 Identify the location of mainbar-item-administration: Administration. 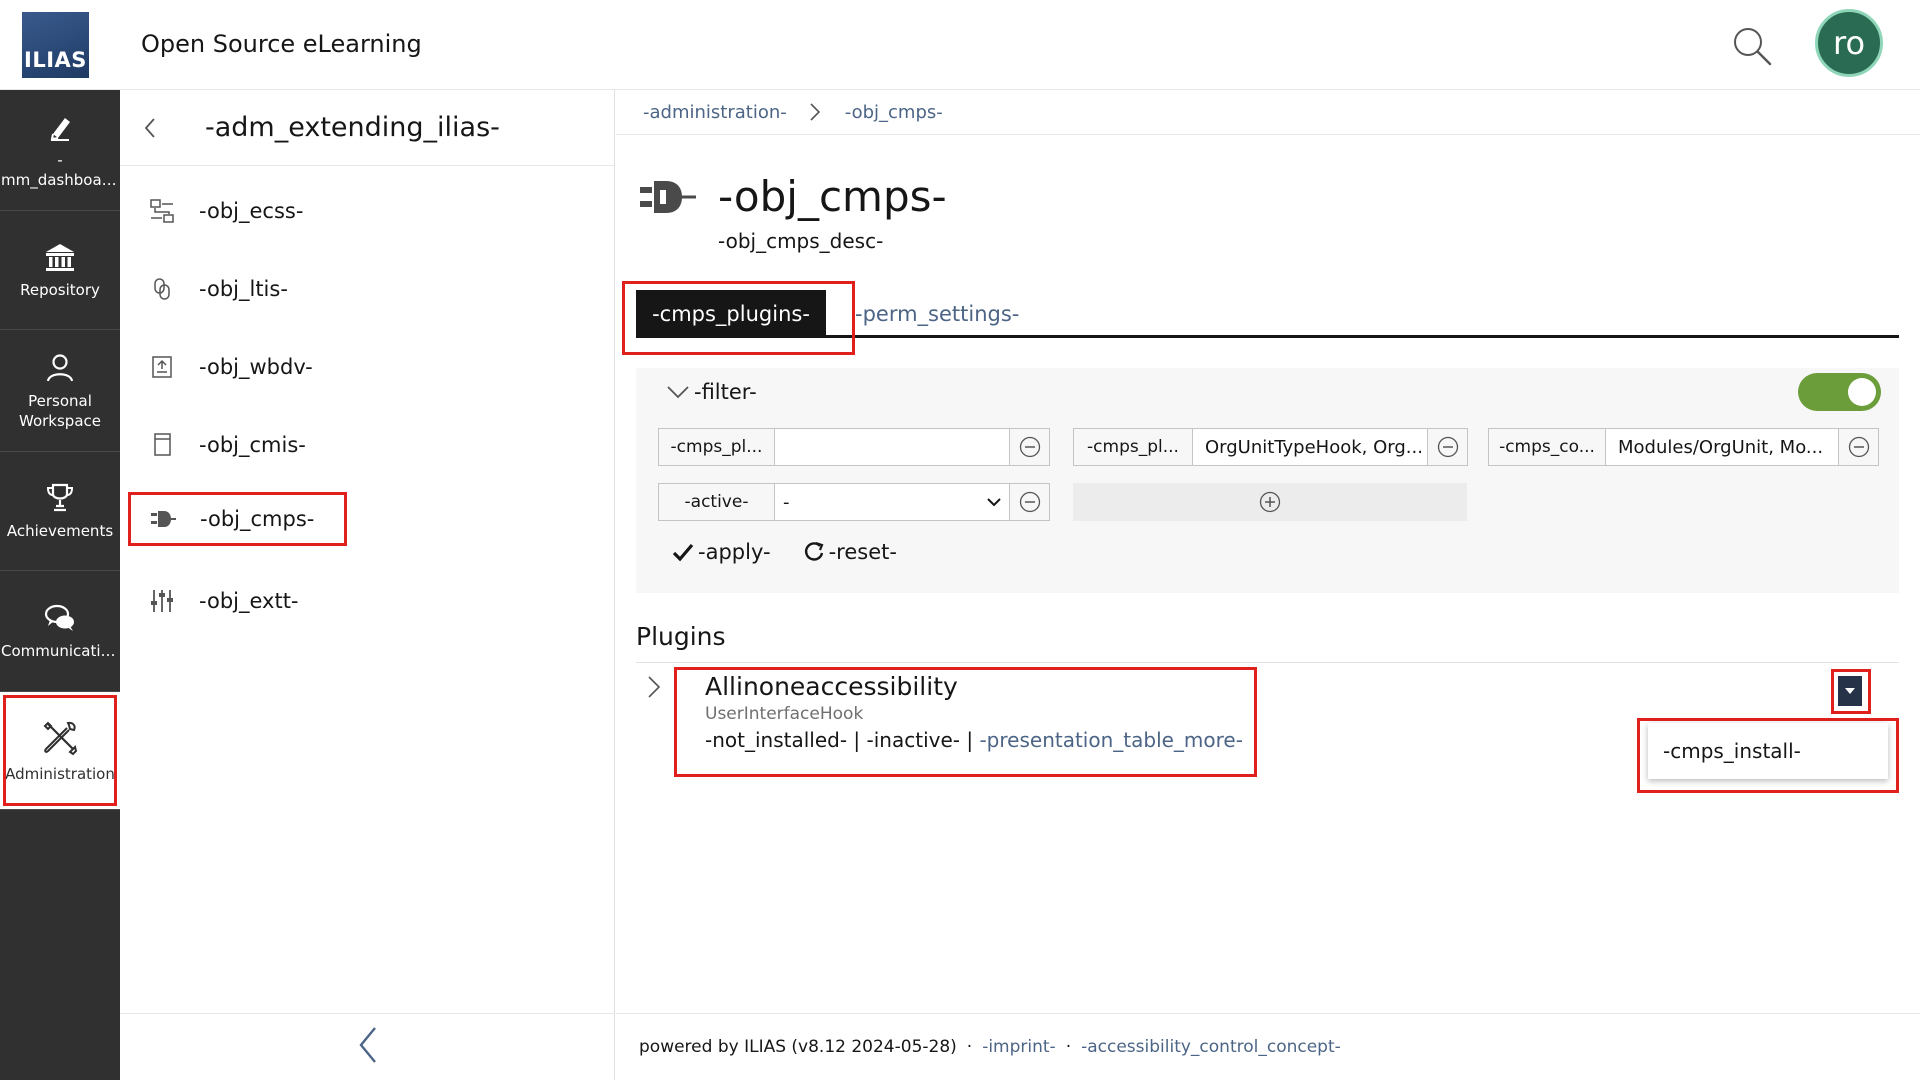
(60, 751).